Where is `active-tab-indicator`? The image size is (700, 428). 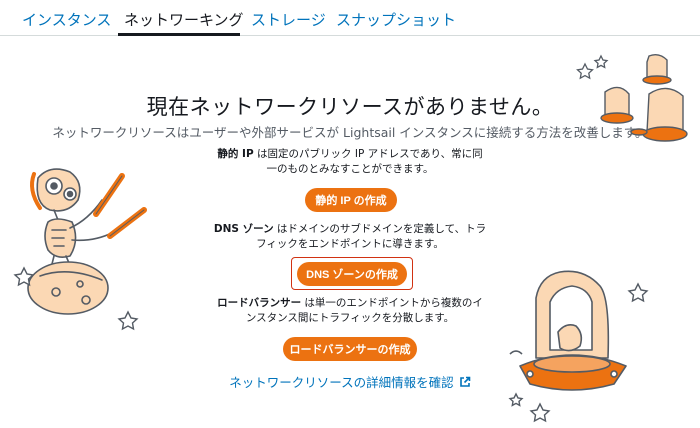 active-tab-indicator is located at coordinates (179, 34).